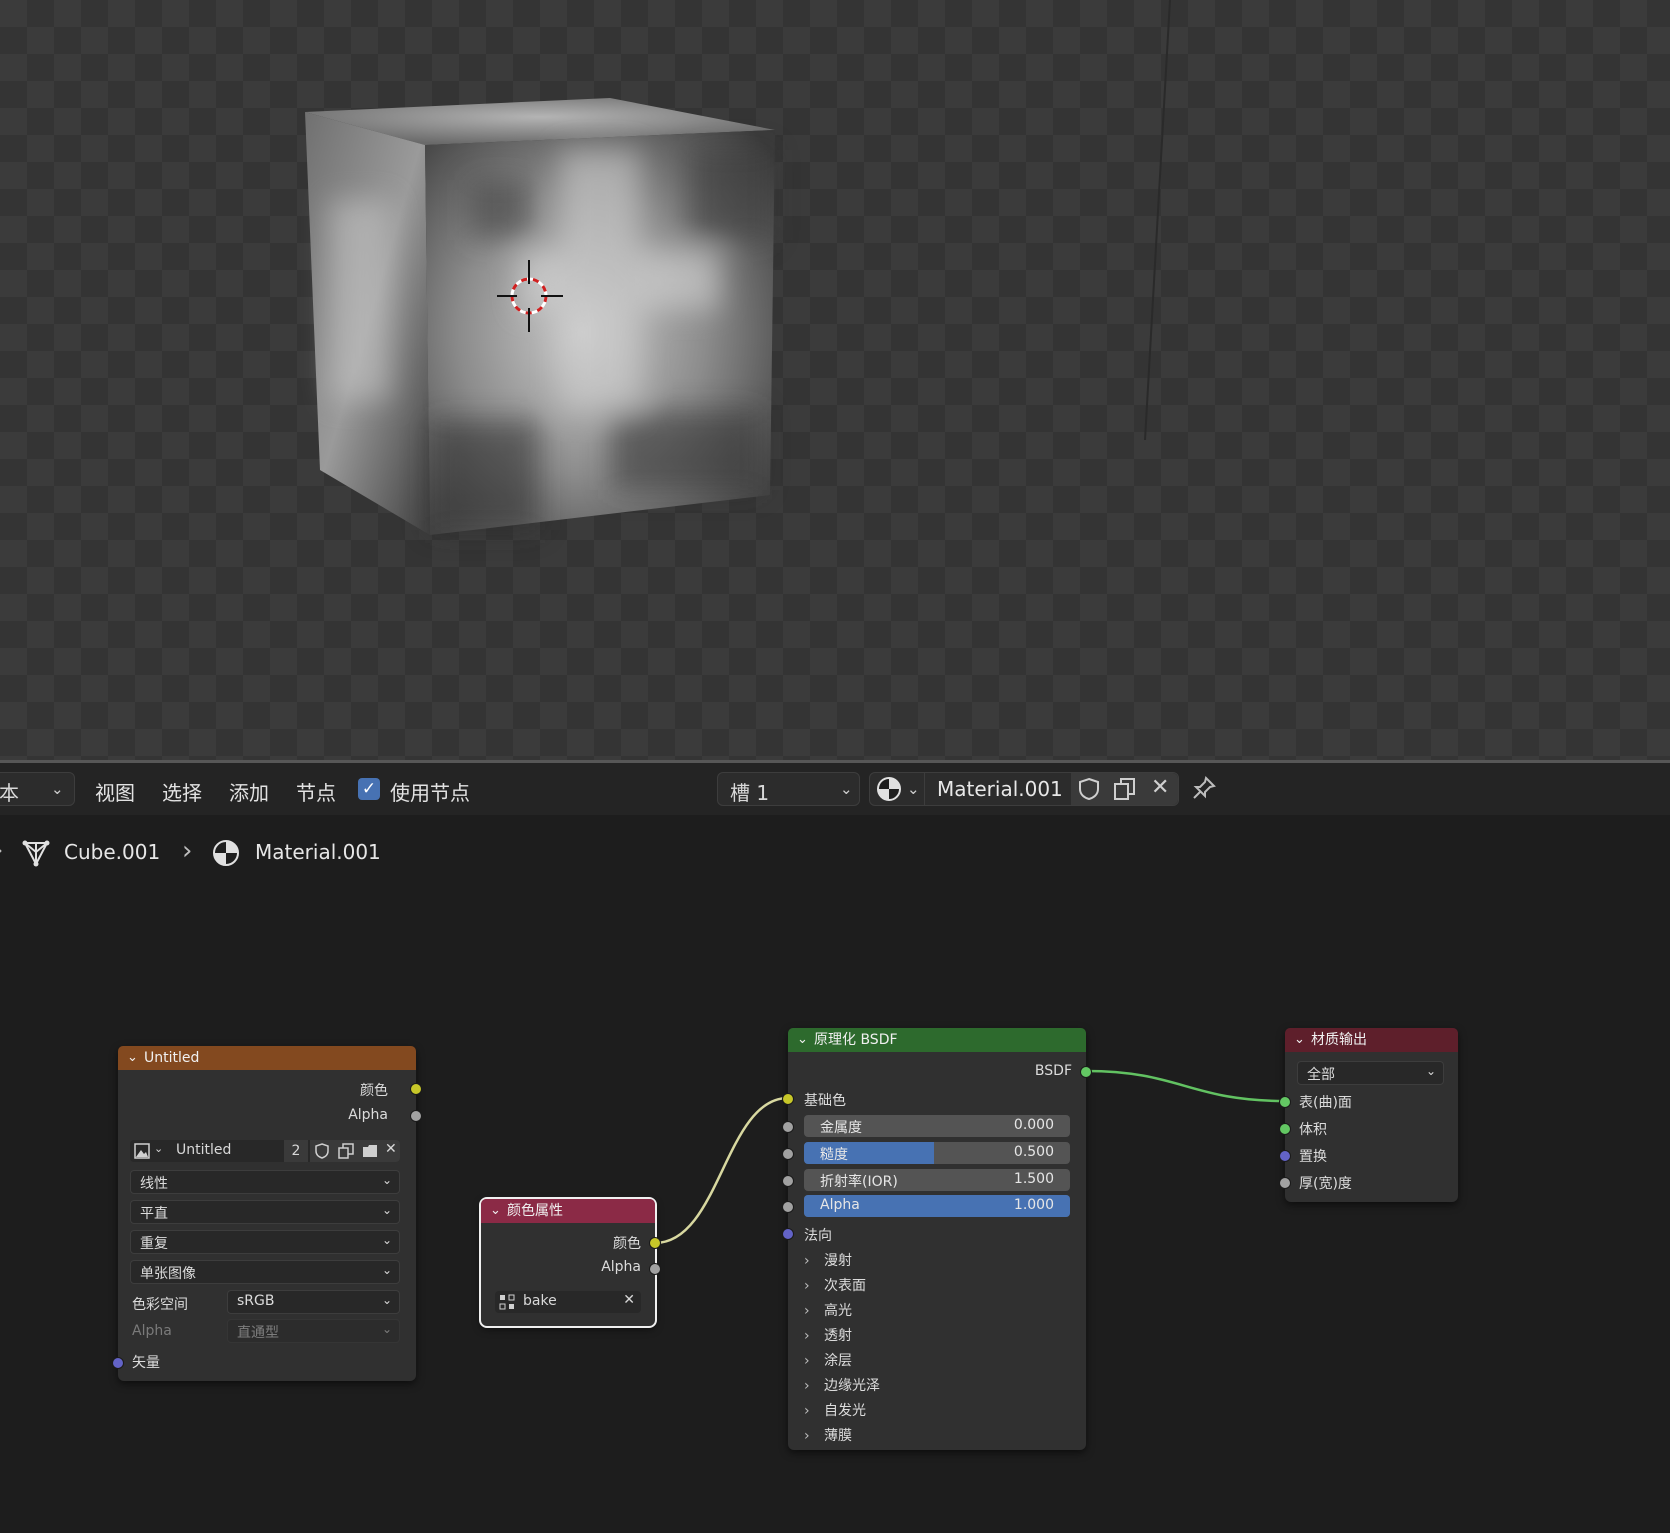 The height and width of the screenshot is (1533, 1670). I want to click on pin-icon, so click(1204, 787).